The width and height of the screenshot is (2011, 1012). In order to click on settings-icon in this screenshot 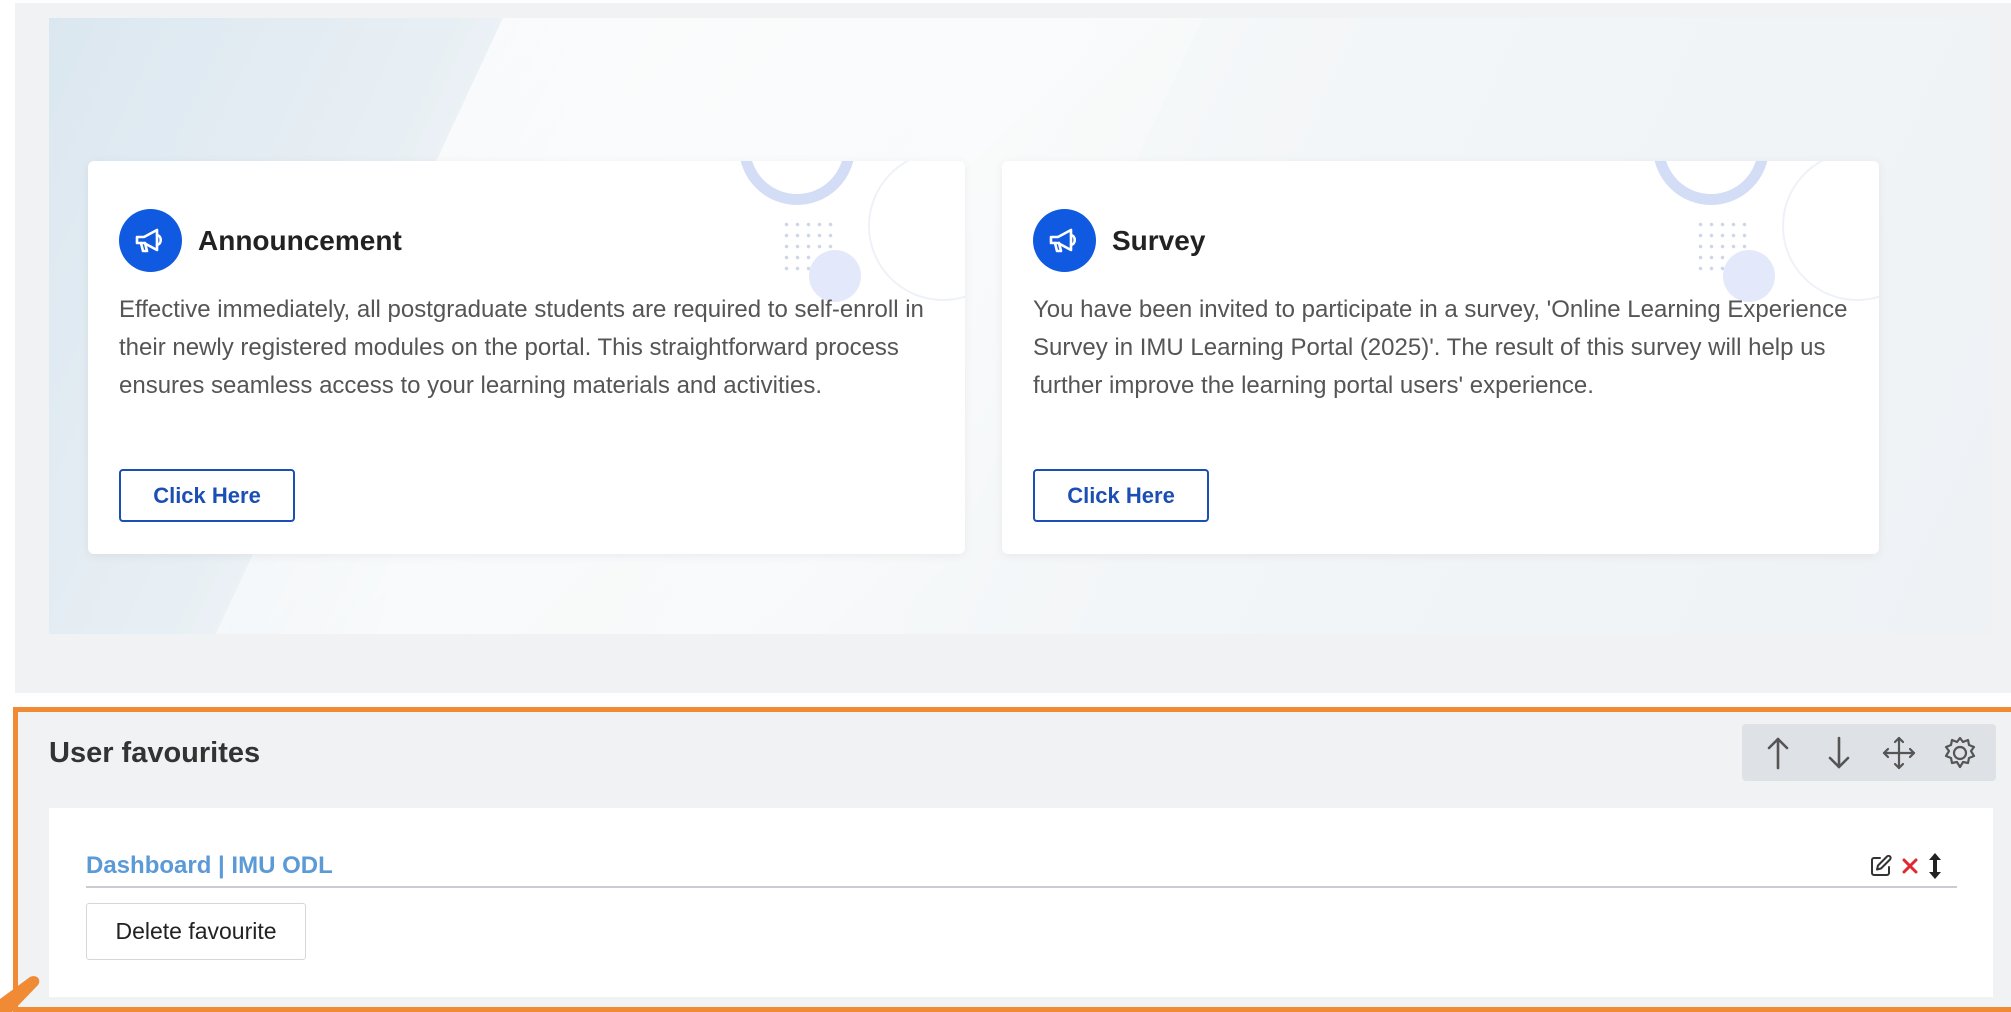, I will do `click(1960, 753)`.